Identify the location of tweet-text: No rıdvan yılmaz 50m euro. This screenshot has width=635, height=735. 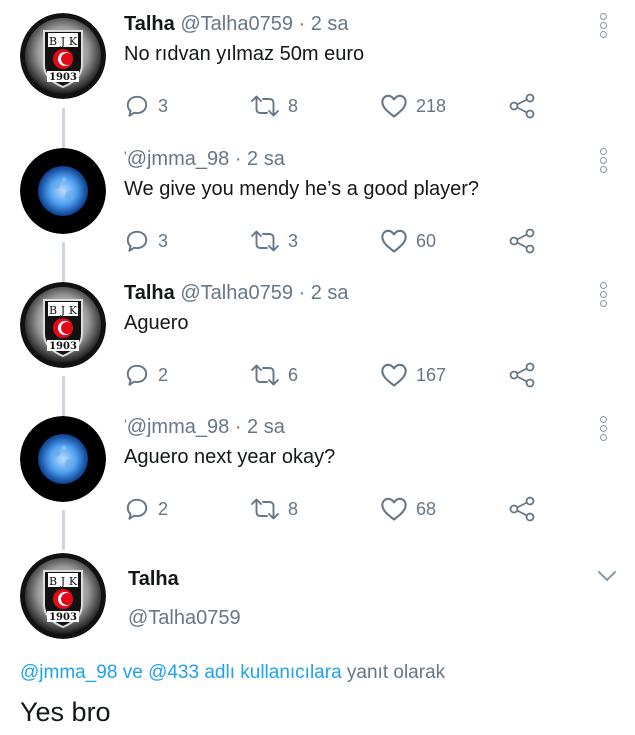
(244, 54).